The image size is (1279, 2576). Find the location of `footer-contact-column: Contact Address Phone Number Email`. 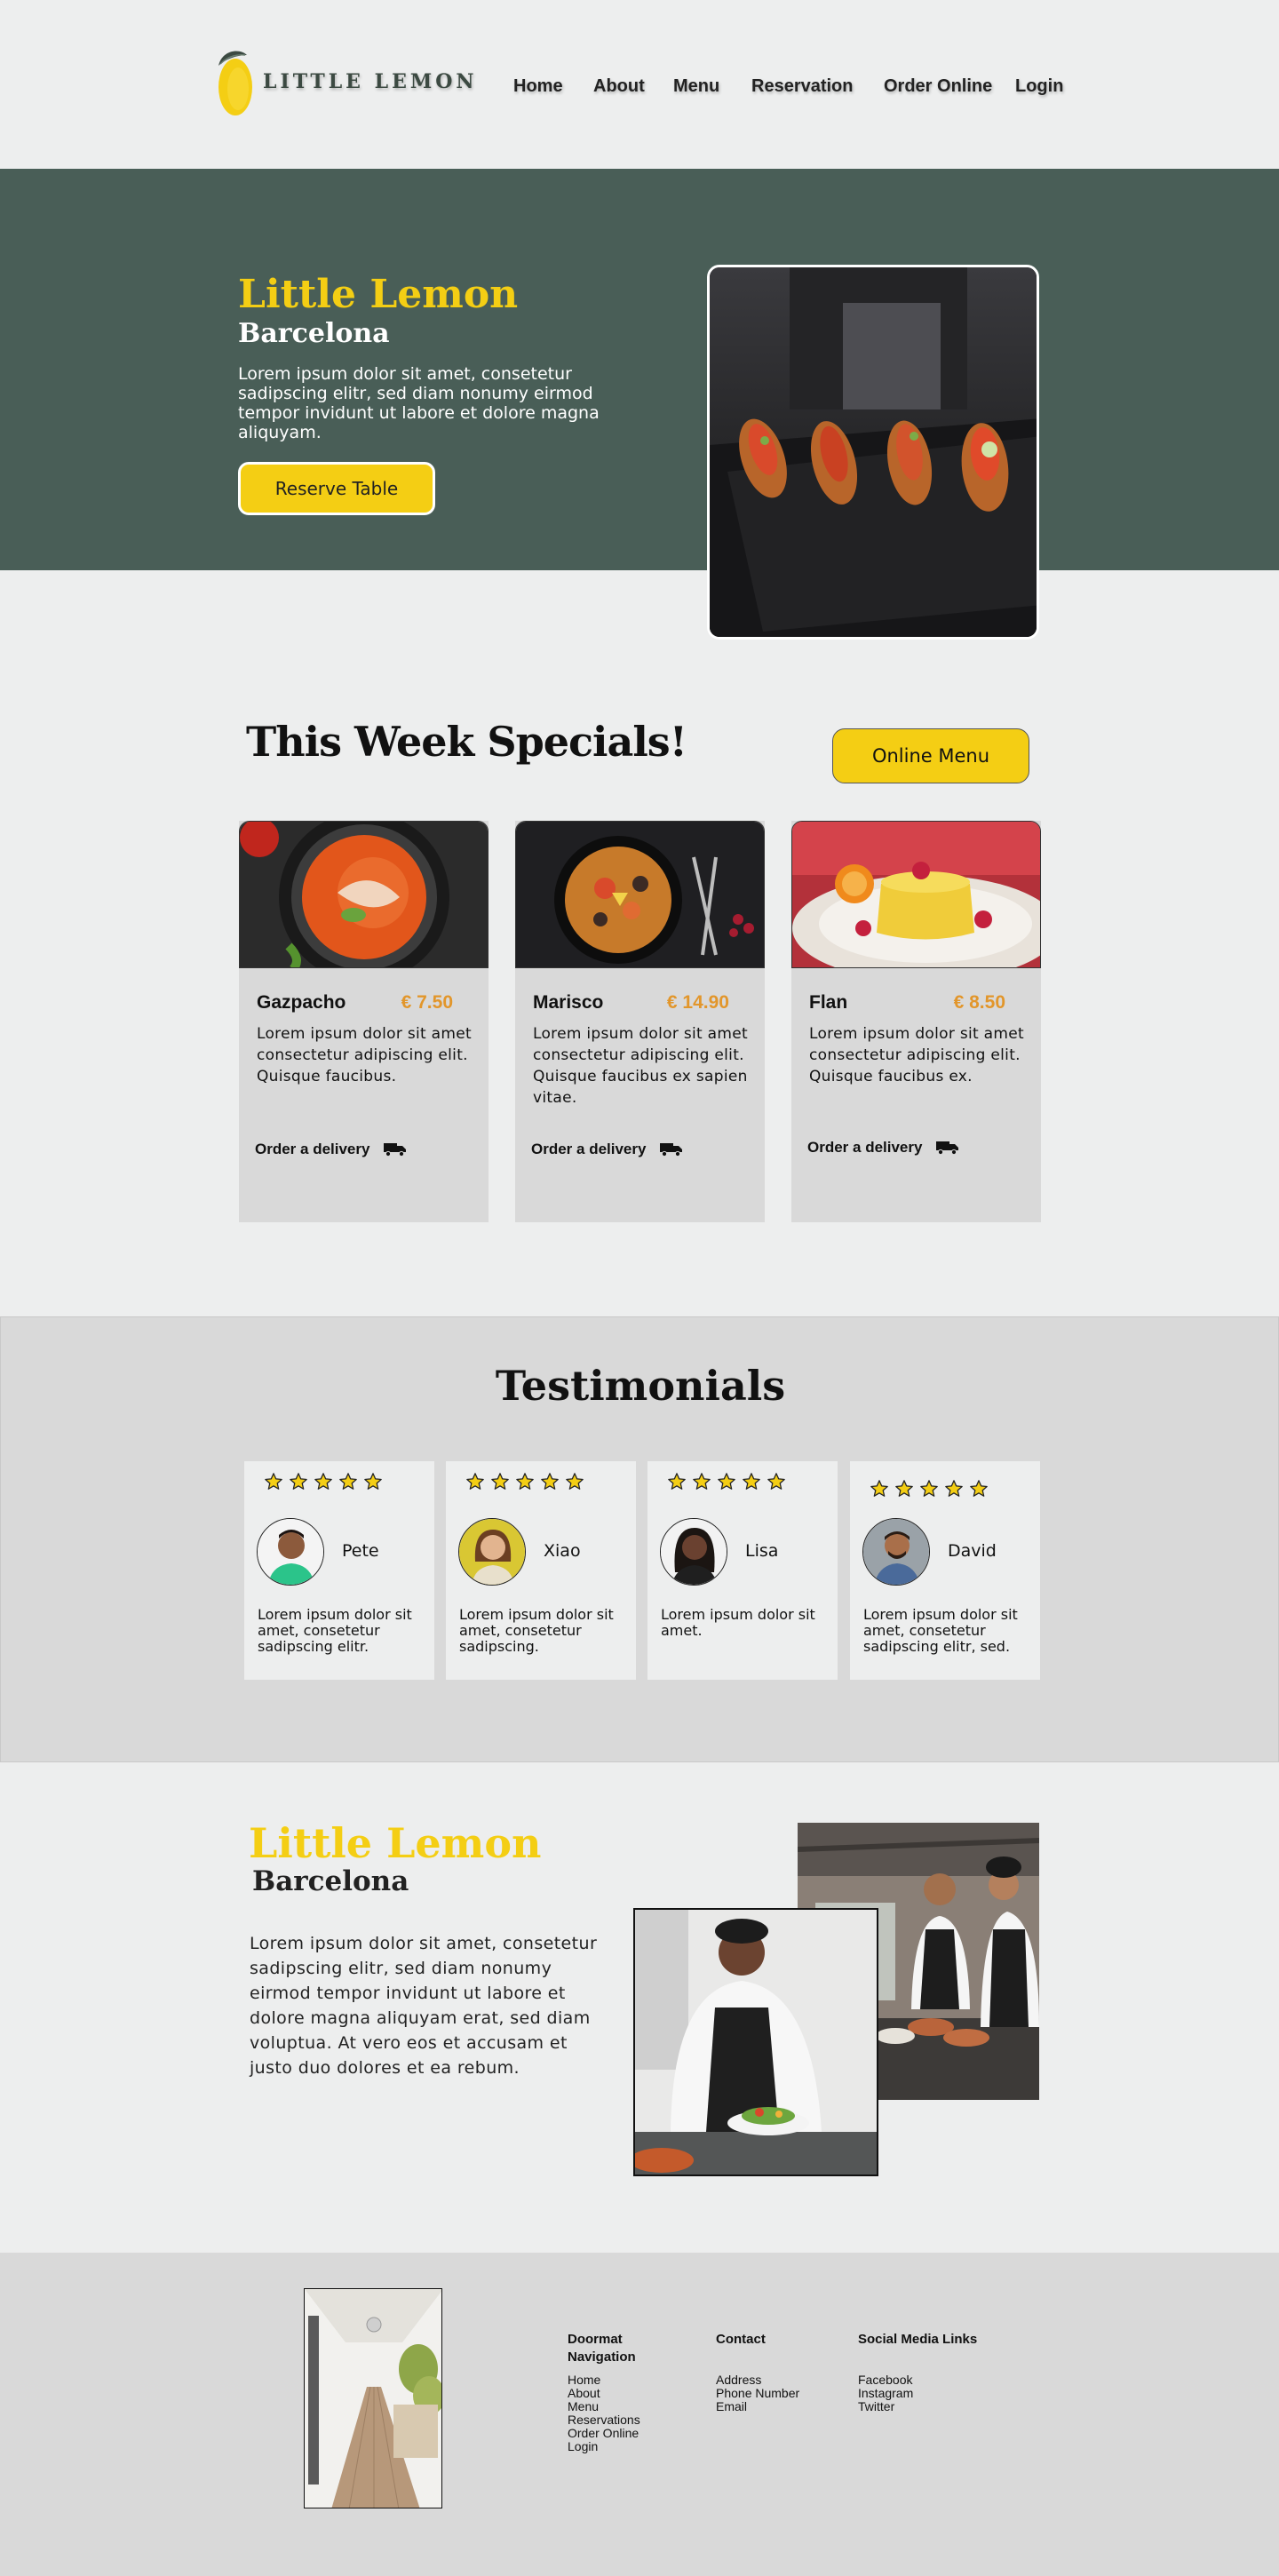

footer-contact-column: Contact Address Phone Number Email is located at coordinates (765, 2372).